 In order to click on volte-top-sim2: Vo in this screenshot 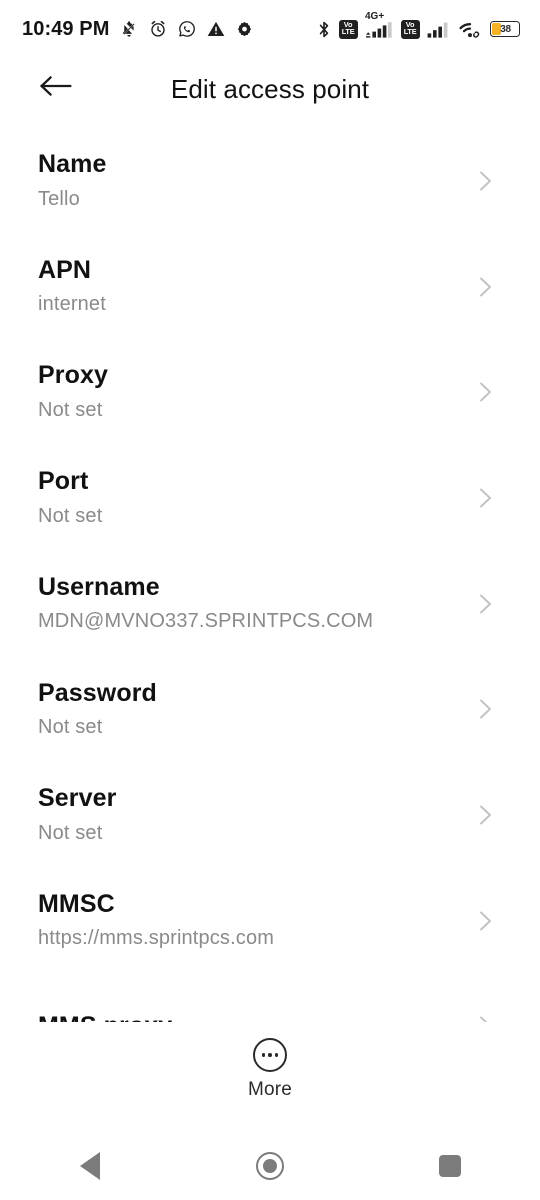, I will do `click(410, 25)`.